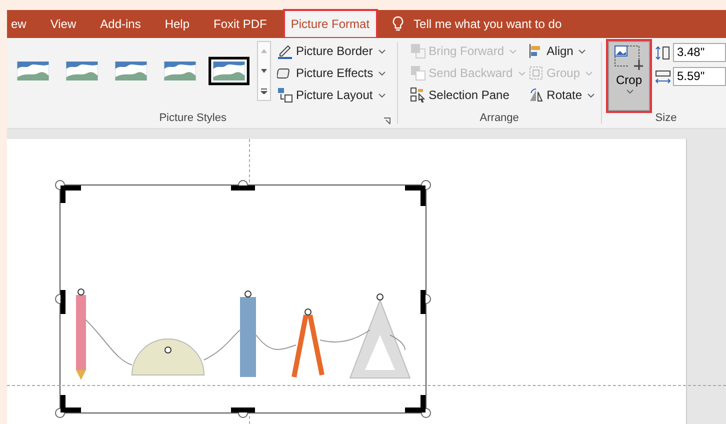 The width and height of the screenshot is (726, 424). I want to click on ribbon-command: Picture Border, so click(331, 51).